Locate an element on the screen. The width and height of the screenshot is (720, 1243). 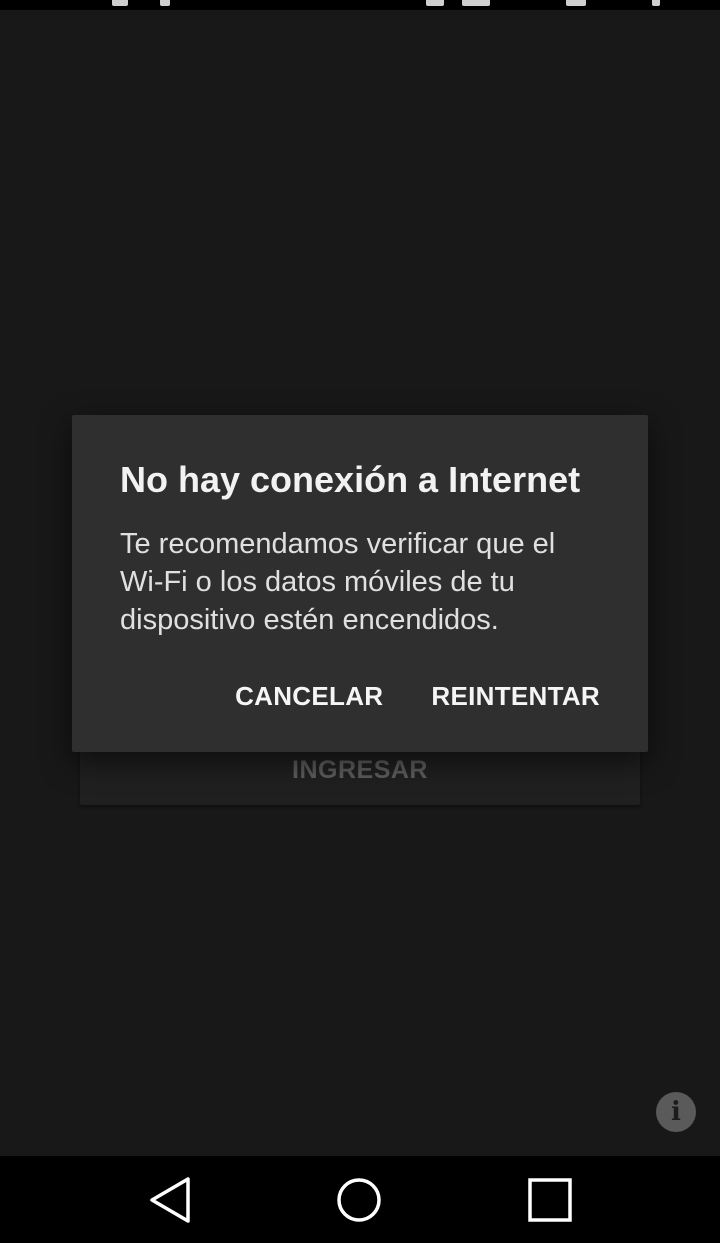
battery-icon is located at coordinates (576, 3).